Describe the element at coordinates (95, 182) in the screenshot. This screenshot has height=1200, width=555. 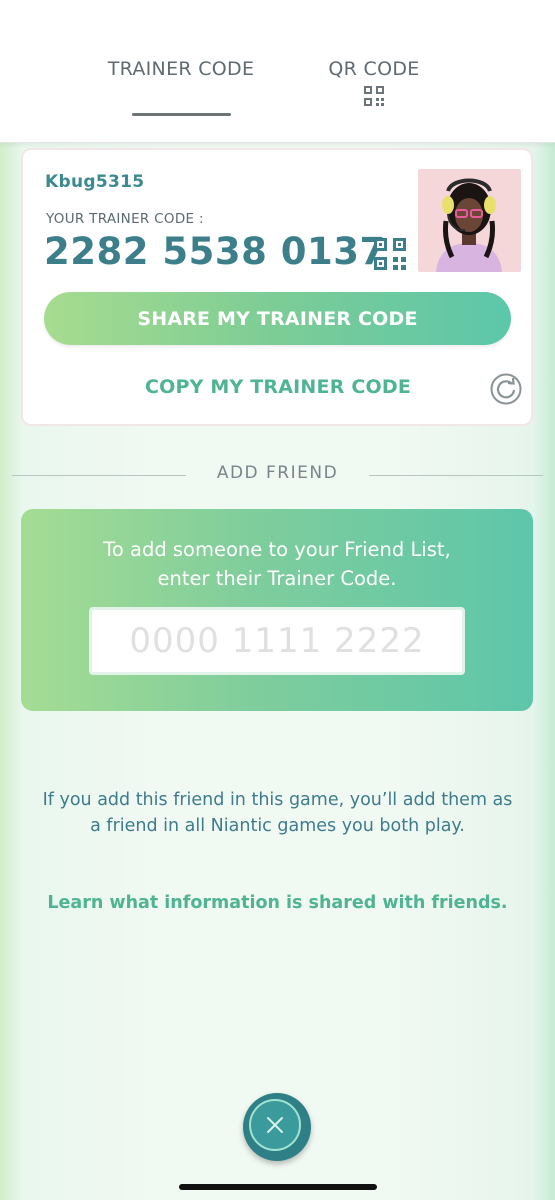
I see `trainer-username: Kbug5315` at that location.